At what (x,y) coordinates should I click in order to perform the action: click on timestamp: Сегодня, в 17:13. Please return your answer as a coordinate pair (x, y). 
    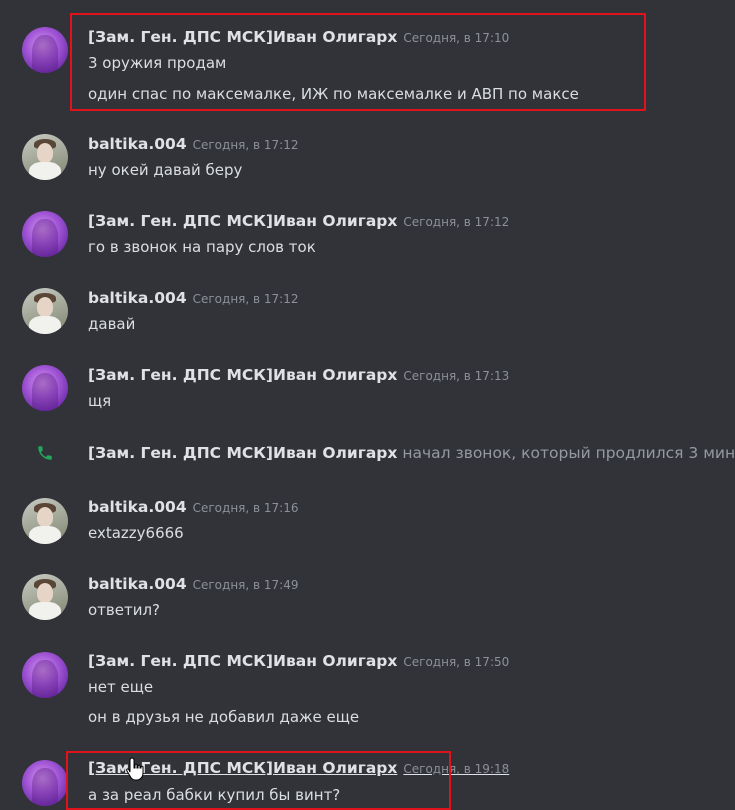
    Looking at the image, I should click on (456, 376).